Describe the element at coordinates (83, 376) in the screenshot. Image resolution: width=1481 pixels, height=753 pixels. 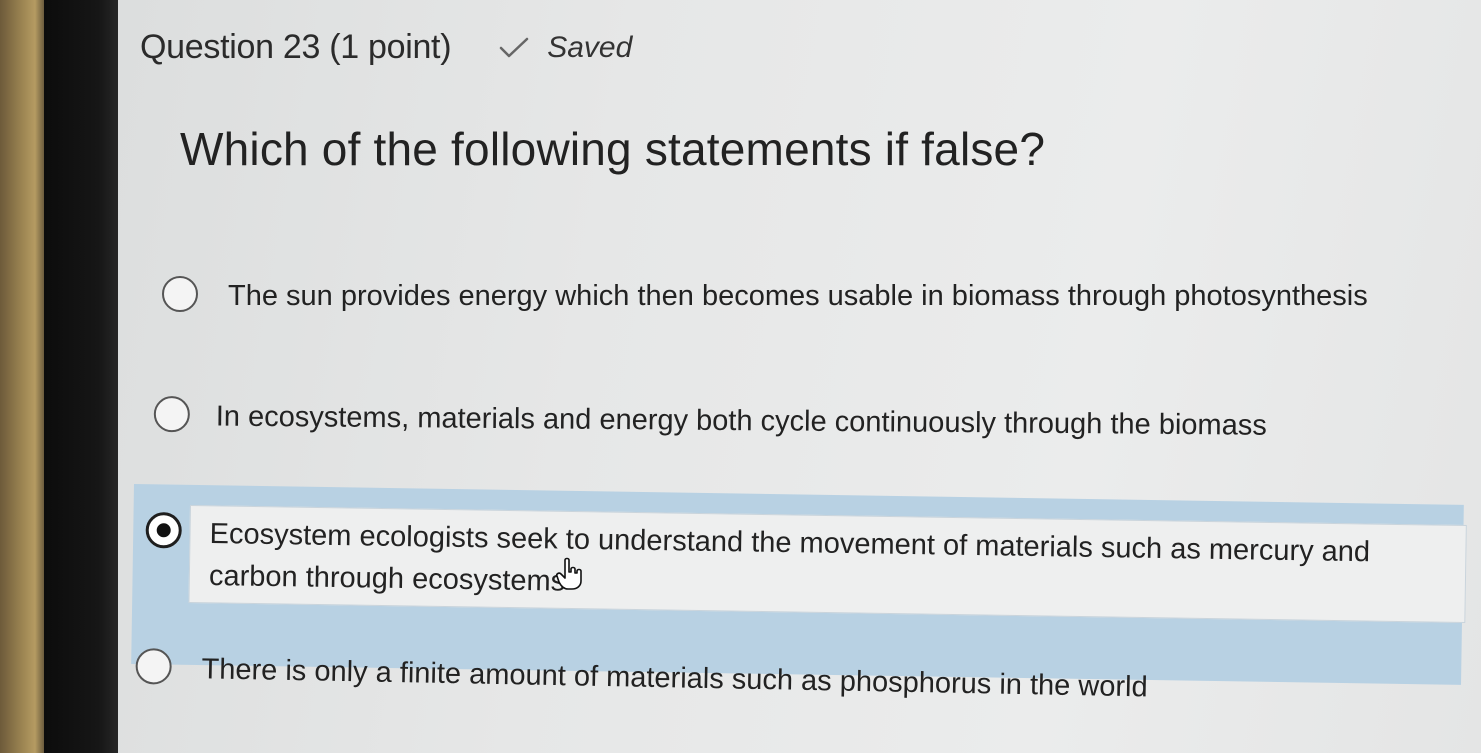
I see `monitor-bezel` at that location.